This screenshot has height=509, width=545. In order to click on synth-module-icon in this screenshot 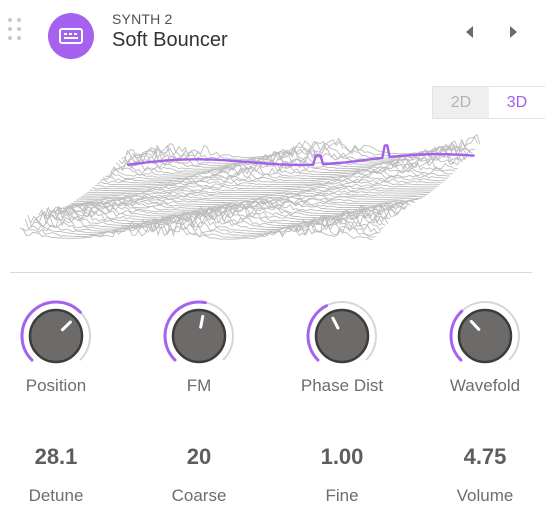, I will do `click(71, 36)`.